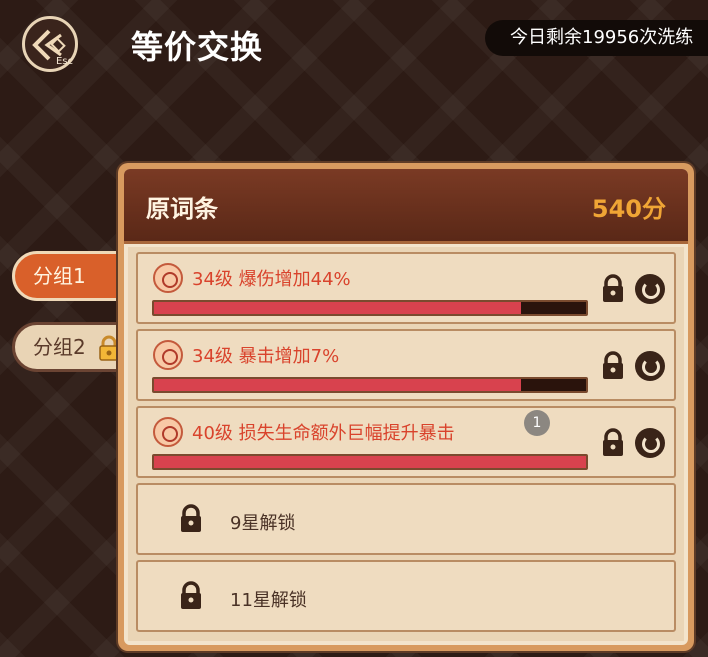 This screenshot has height=657, width=708. Describe the element at coordinates (406, 596) in the screenshot. I see `locked-slot: 11星解锁` at that location.